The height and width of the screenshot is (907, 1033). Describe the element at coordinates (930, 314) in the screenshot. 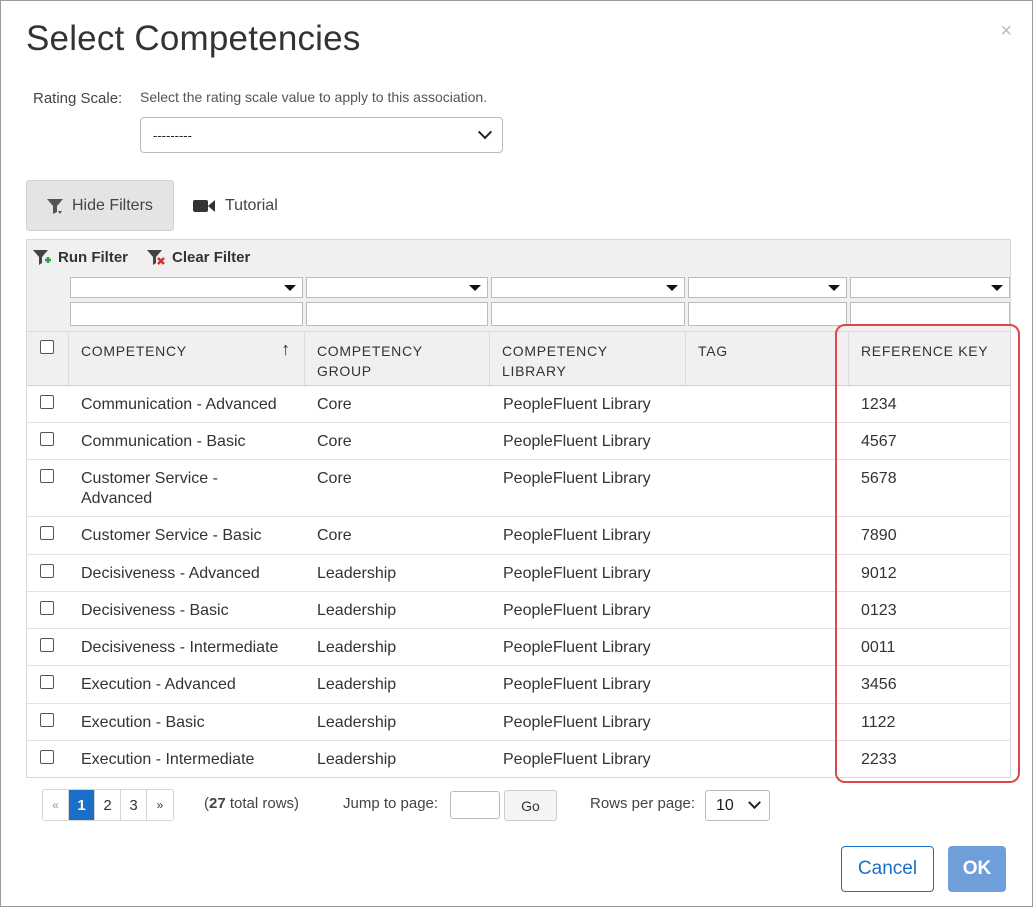

I see `reference-key-filter-input` at that location.